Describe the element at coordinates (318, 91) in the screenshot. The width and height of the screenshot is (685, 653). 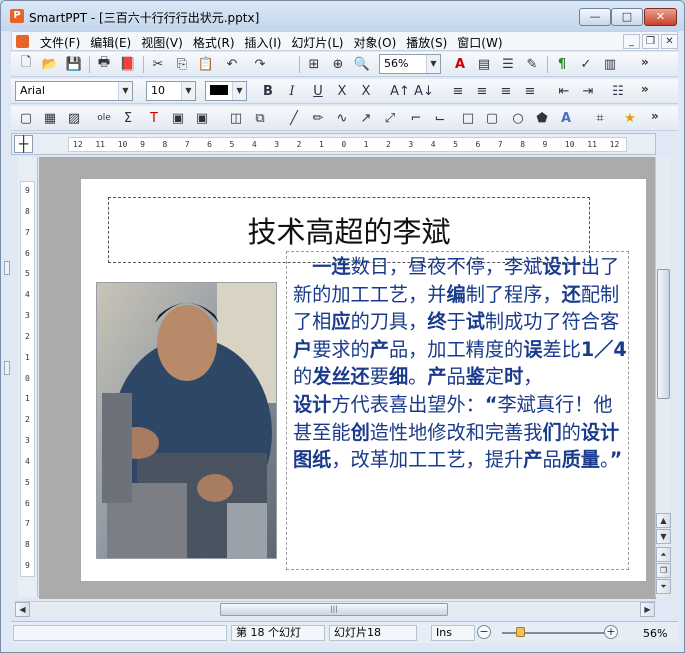
I see `underline-icon: U` at that location.